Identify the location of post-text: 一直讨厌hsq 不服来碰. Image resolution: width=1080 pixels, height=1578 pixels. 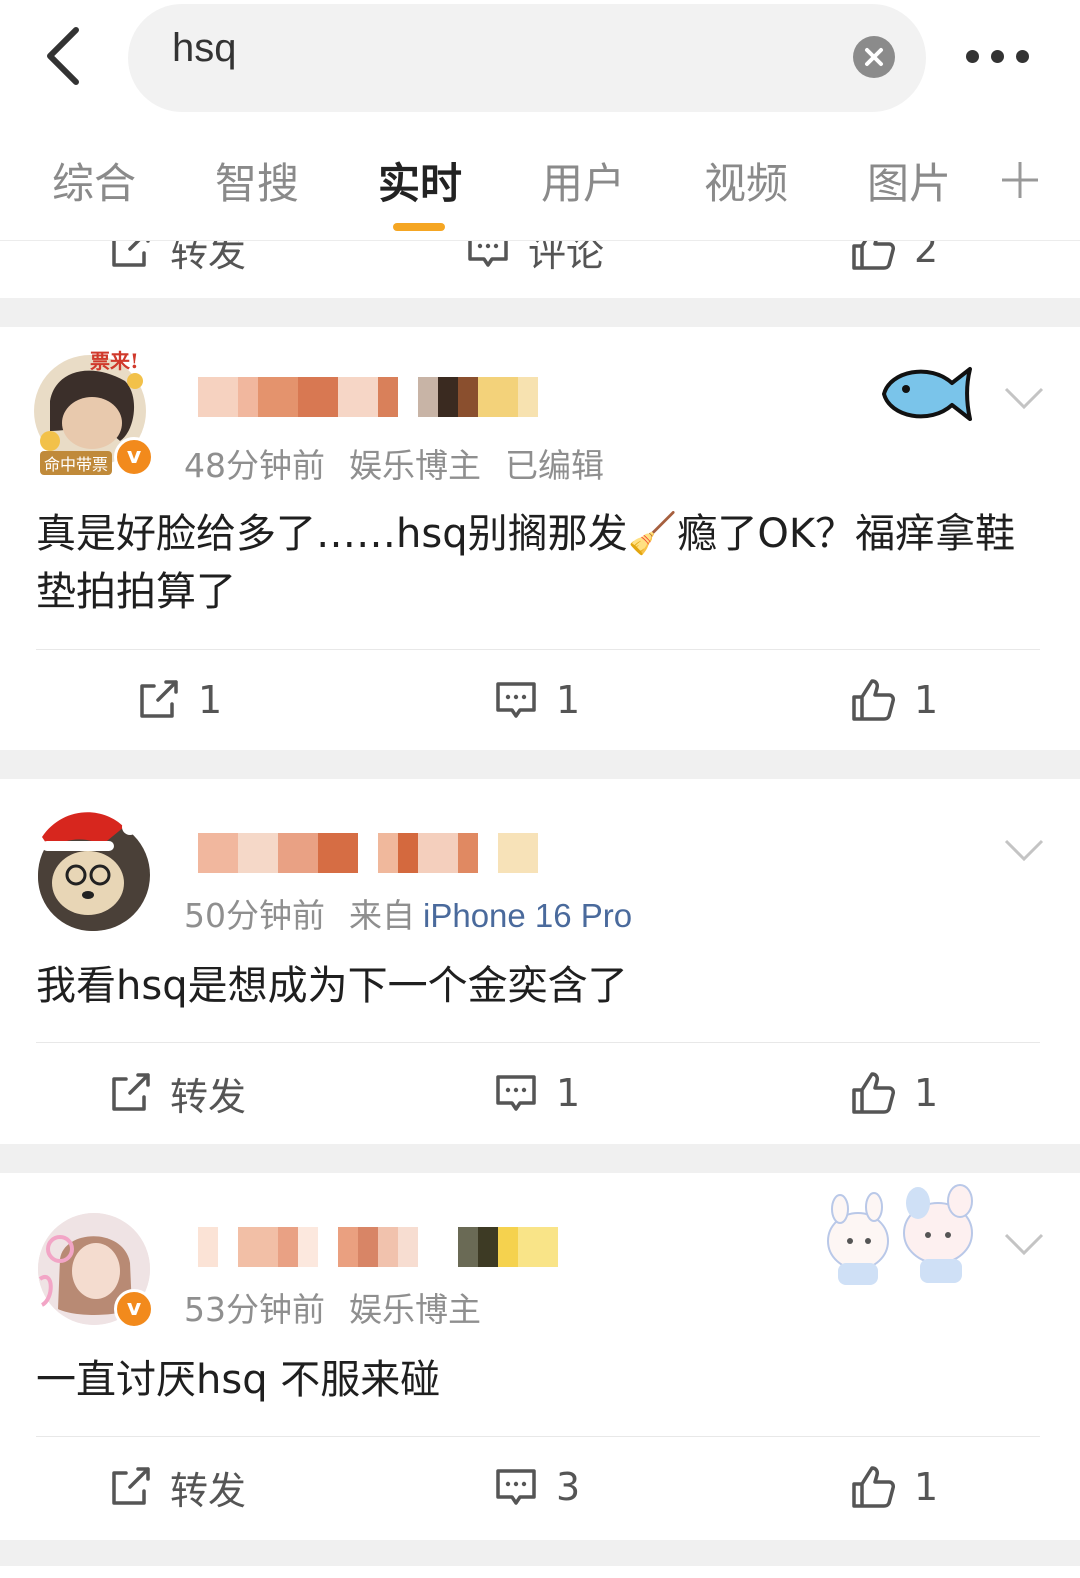
(536, 1380).